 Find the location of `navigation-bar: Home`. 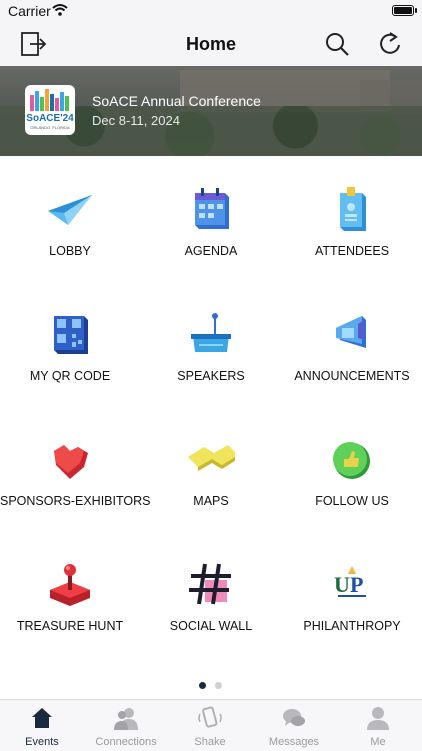

navigation-bar: Home is located at coordinates (211, 44).